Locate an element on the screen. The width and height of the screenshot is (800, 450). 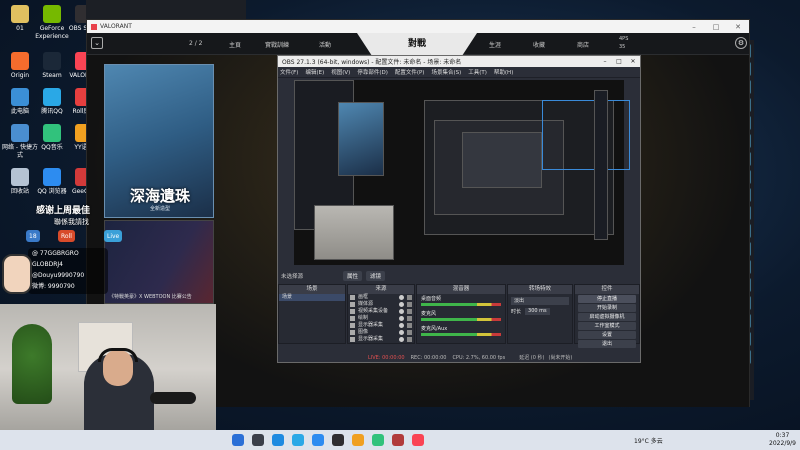
scenes-header: 场景 is located at coordinates (312, 289).